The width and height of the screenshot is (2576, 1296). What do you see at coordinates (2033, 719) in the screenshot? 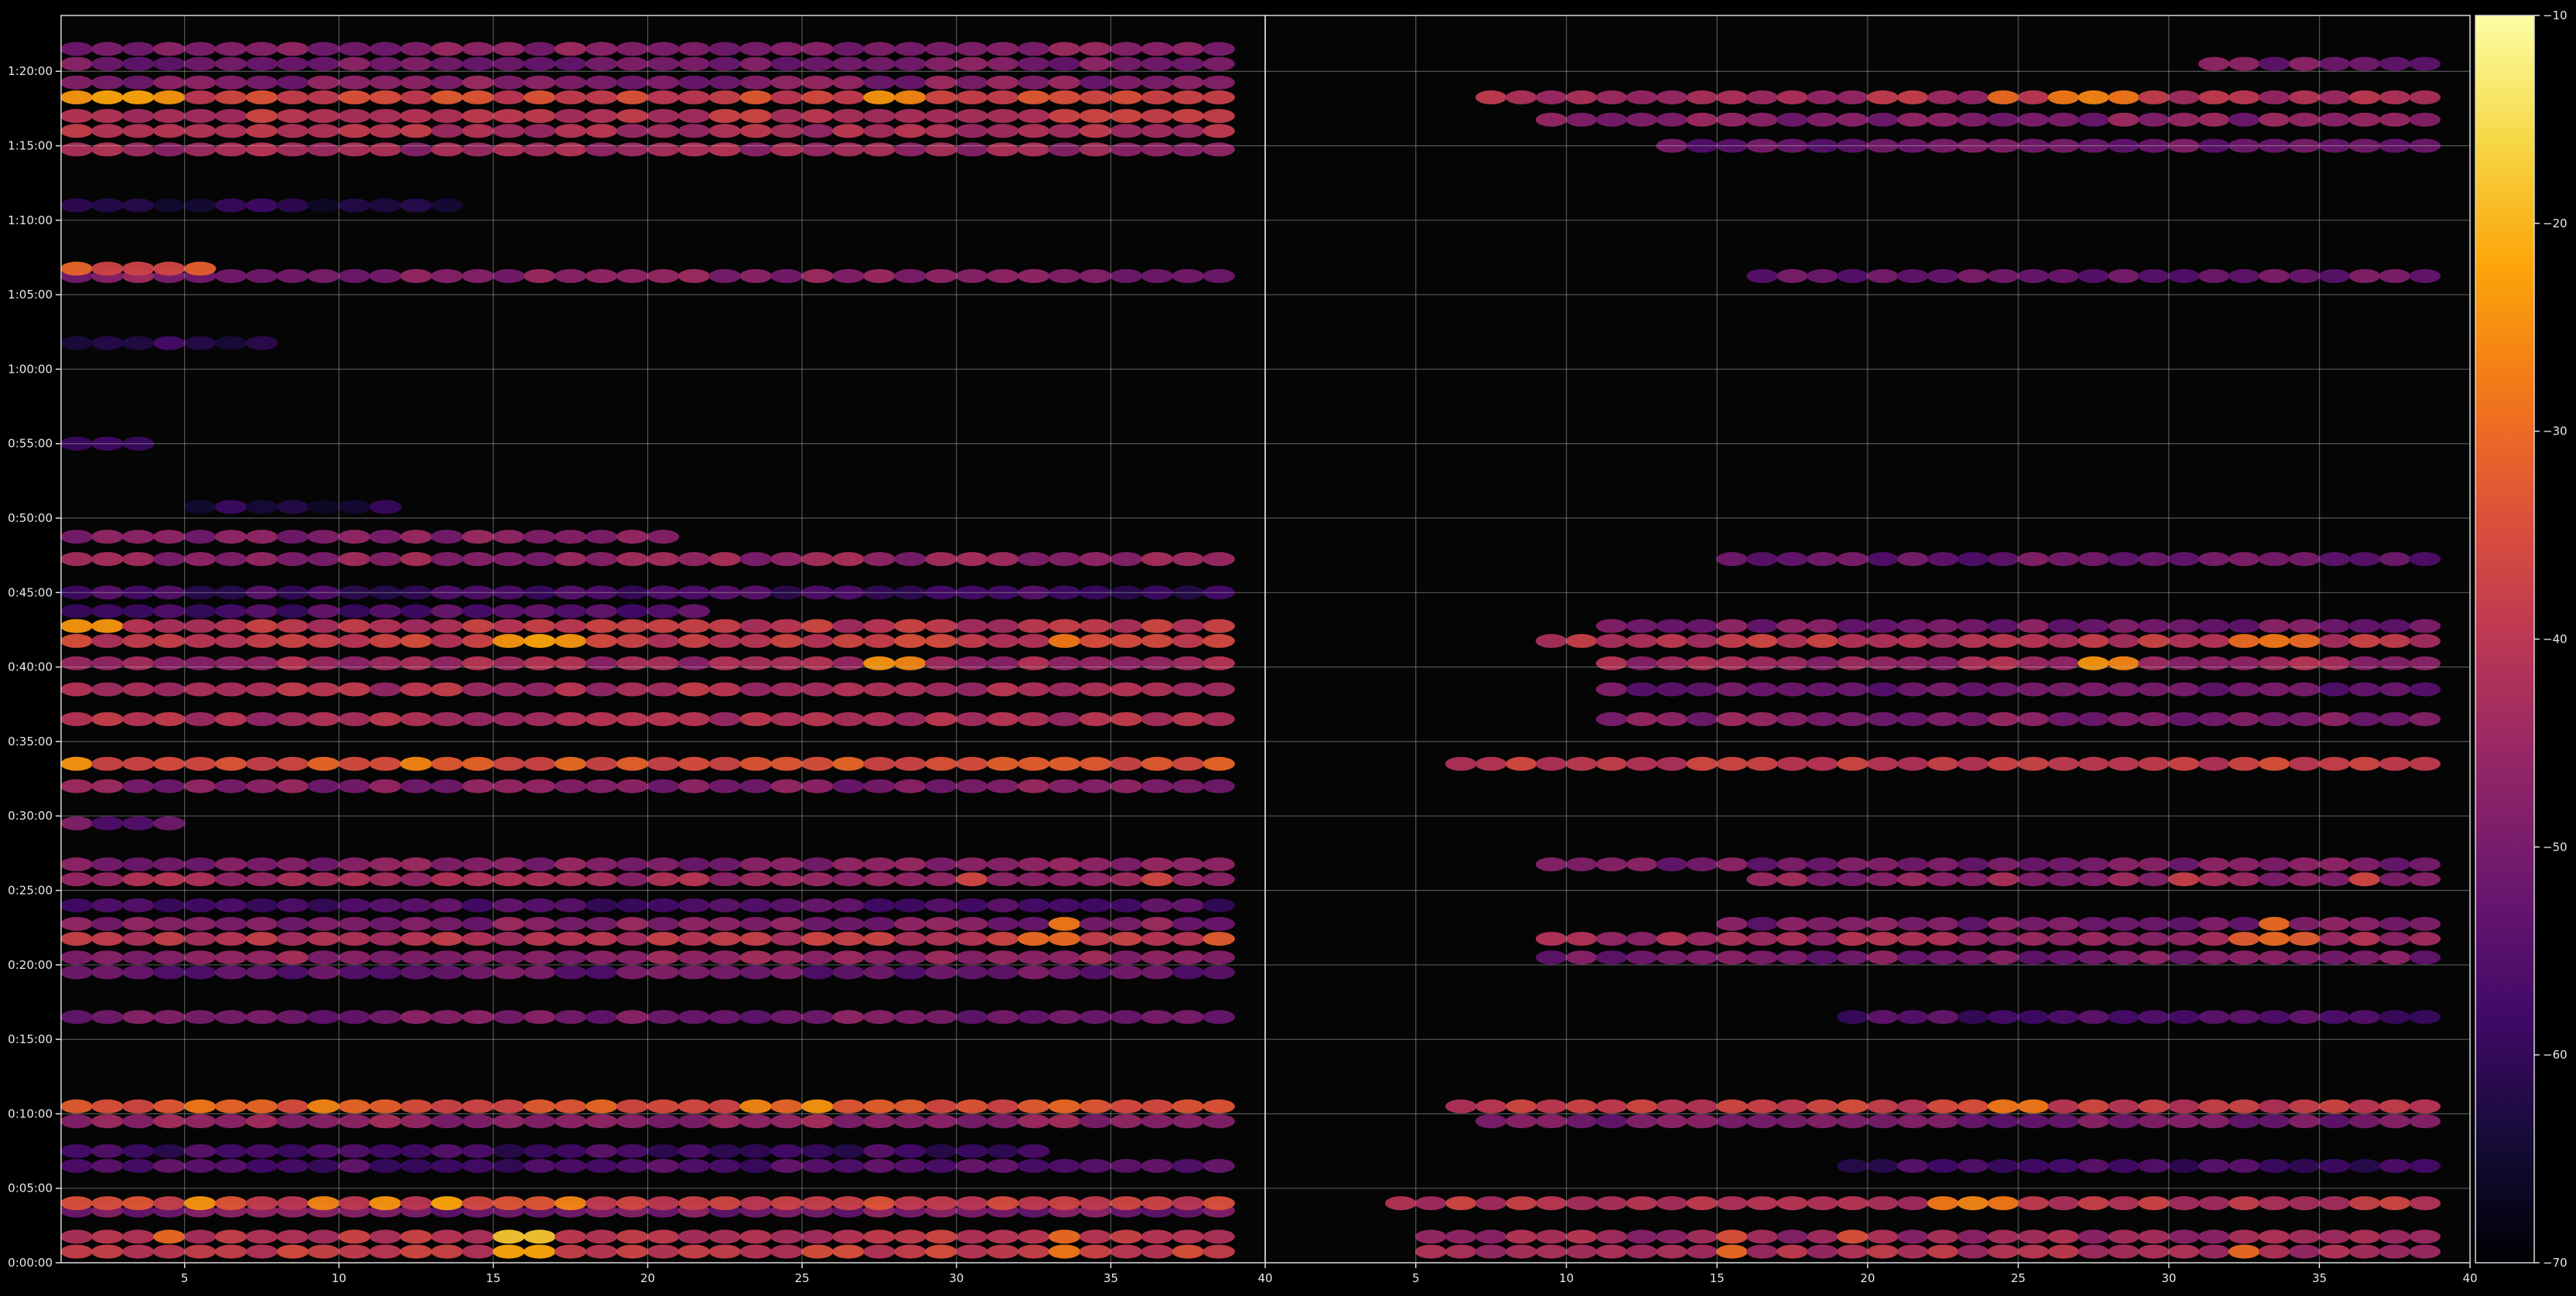
I see `heat-cell-right-r13-x26` at bounding box center [2033, 719].